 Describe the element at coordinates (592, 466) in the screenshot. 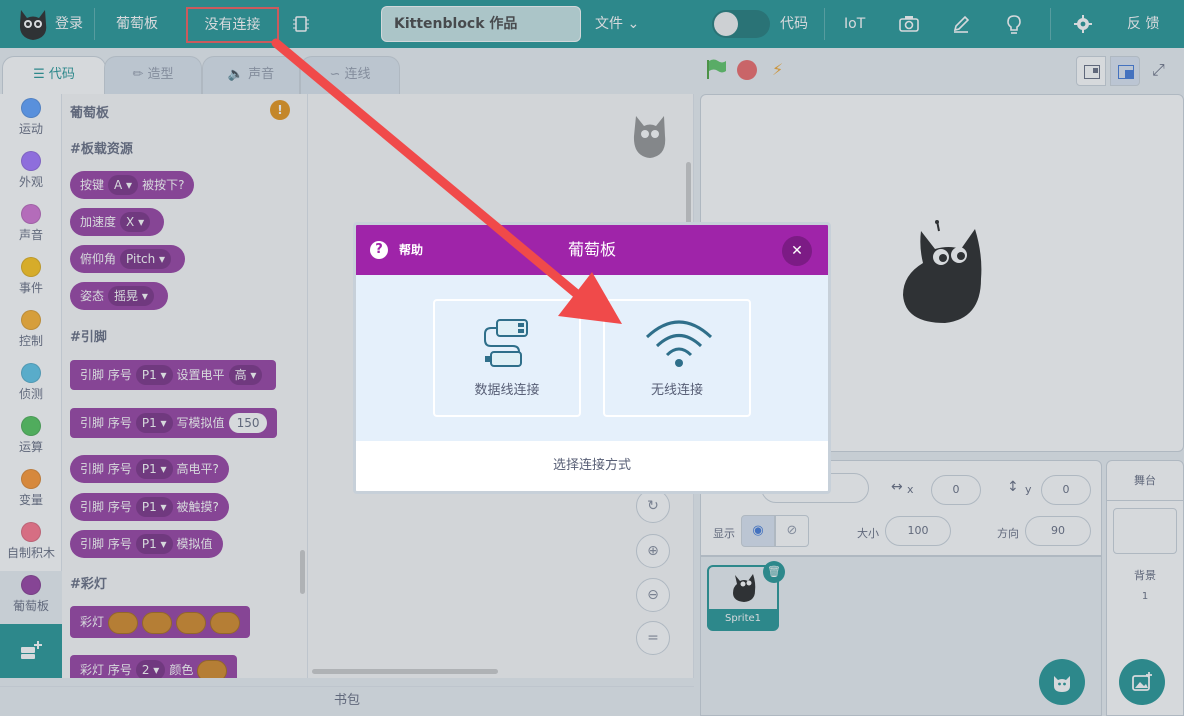

I see `dialog-footer-hint: 选择连接方式` at that location.